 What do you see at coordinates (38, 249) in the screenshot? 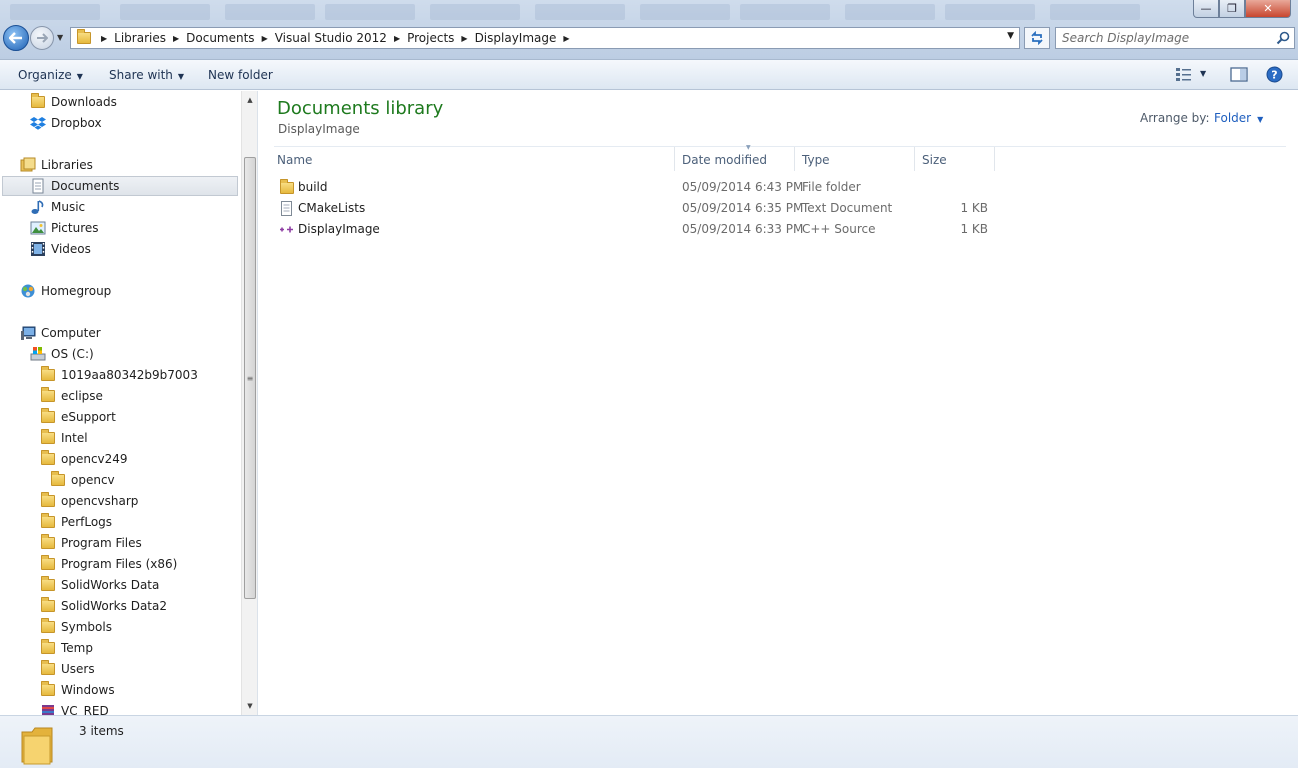
I see `videos-icon` at bounding box center [38, 249].